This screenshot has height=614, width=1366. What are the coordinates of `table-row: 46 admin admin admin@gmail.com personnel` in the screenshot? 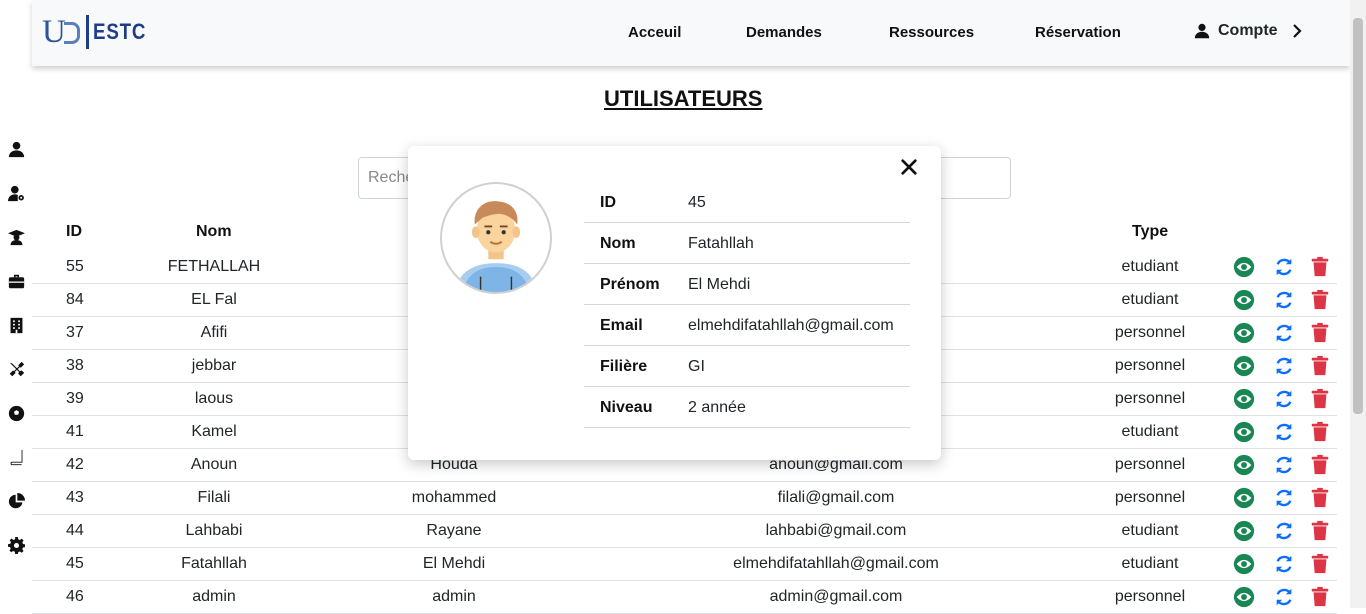 It's located at (684, 597).